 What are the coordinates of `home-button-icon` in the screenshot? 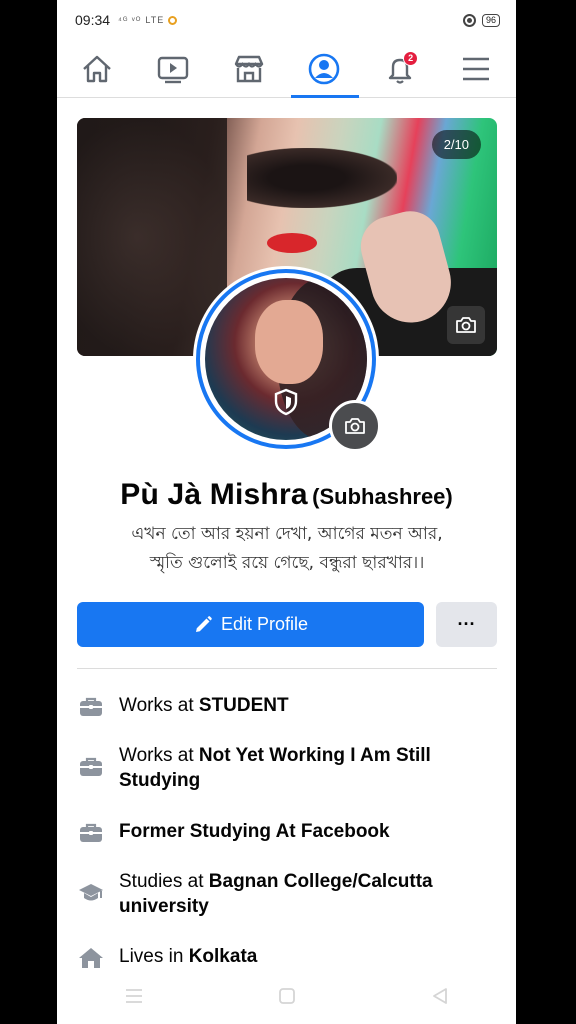 It's located at (287, 996).